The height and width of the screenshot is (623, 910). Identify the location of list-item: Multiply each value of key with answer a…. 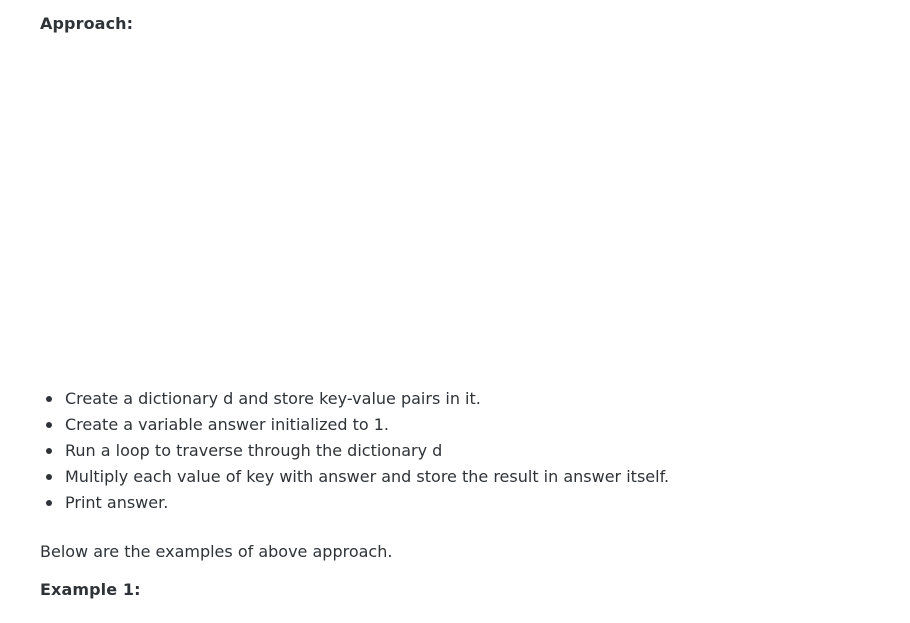
(358, 477).